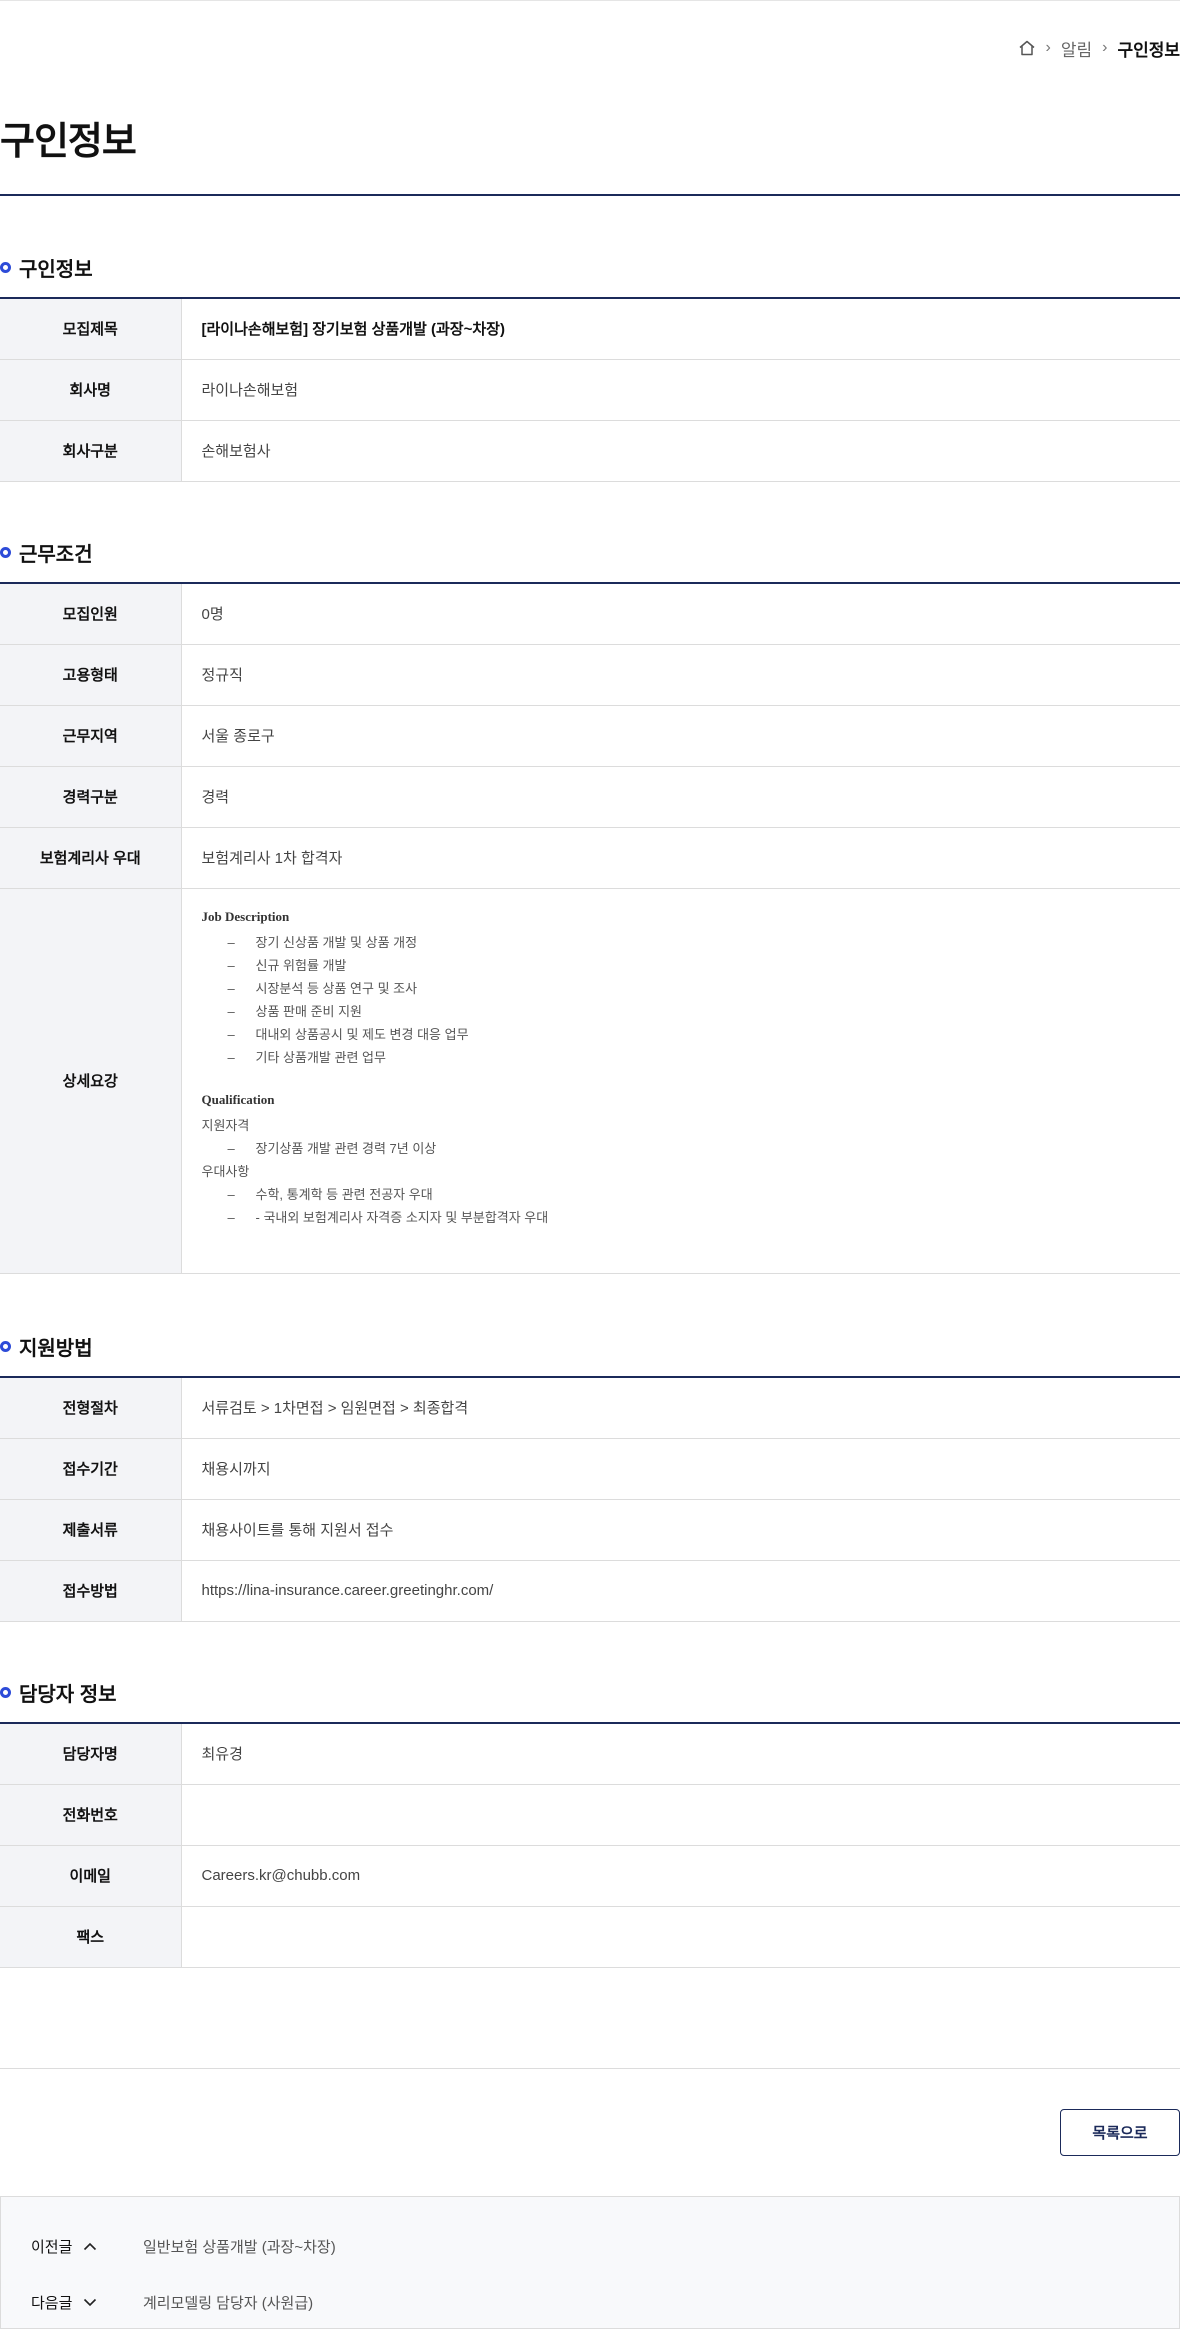 This screenshot has width=1180, height=2329. I want to click on breadcrumb: › 알림 › 구인정보, so click(1099, 48).